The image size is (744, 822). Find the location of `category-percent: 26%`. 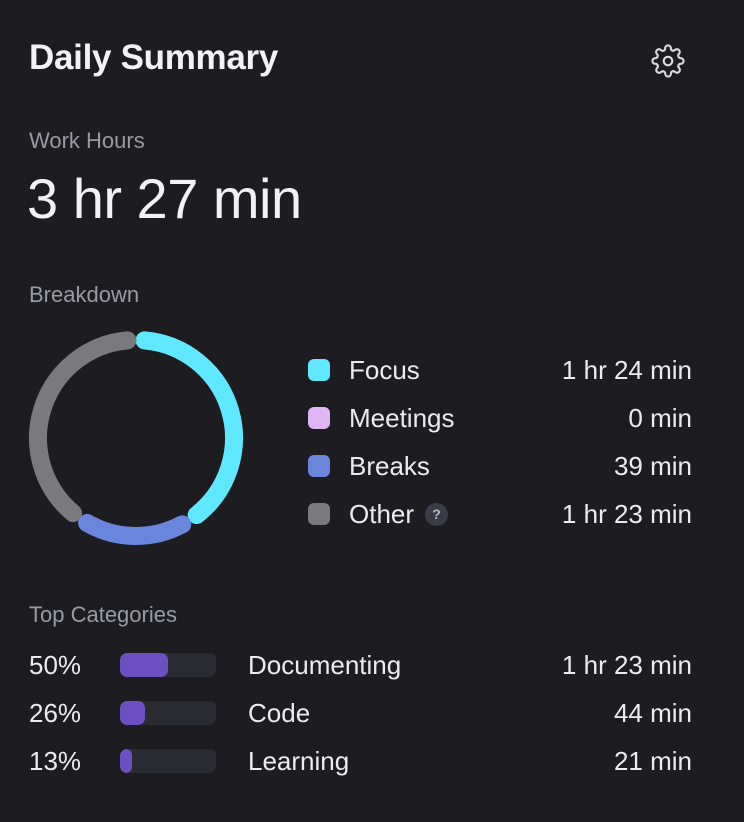

category-percent: 26% is located at coordinates (55, 712).